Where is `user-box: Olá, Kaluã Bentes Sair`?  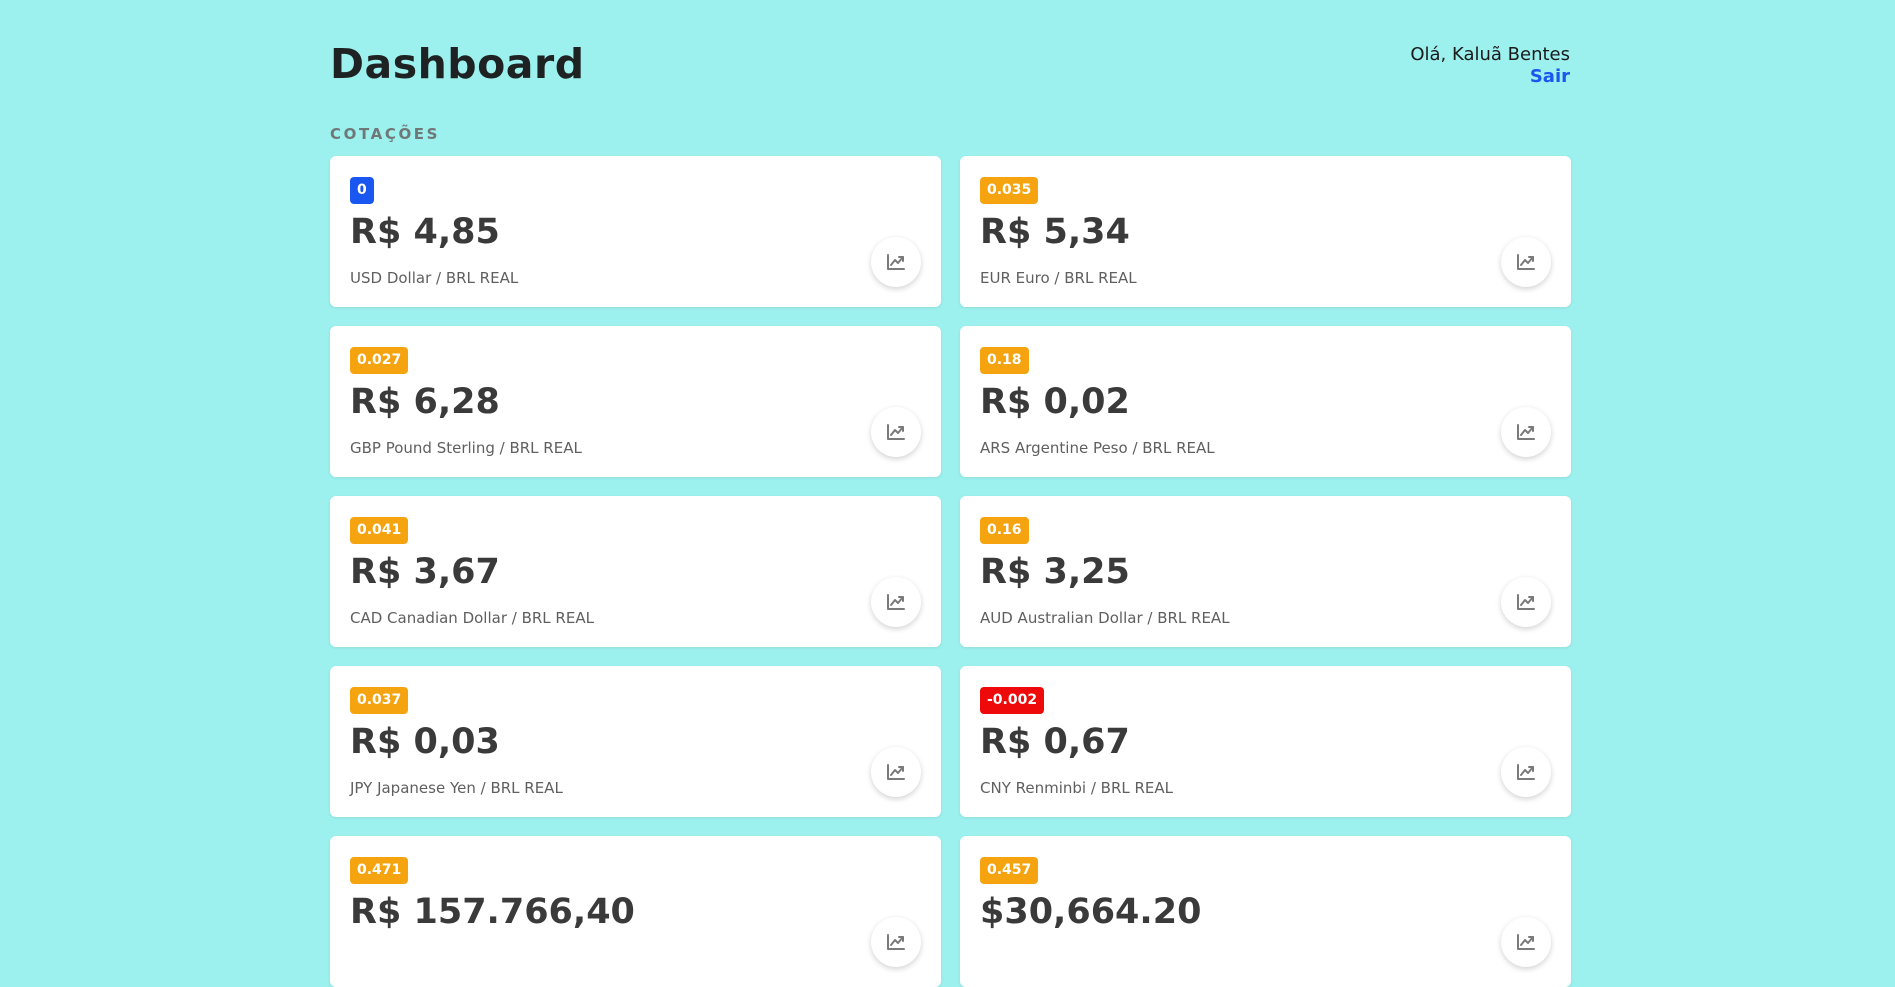 user-box: Olá, Kaluã Bentes Sair is located at coordinates (1490, 65).